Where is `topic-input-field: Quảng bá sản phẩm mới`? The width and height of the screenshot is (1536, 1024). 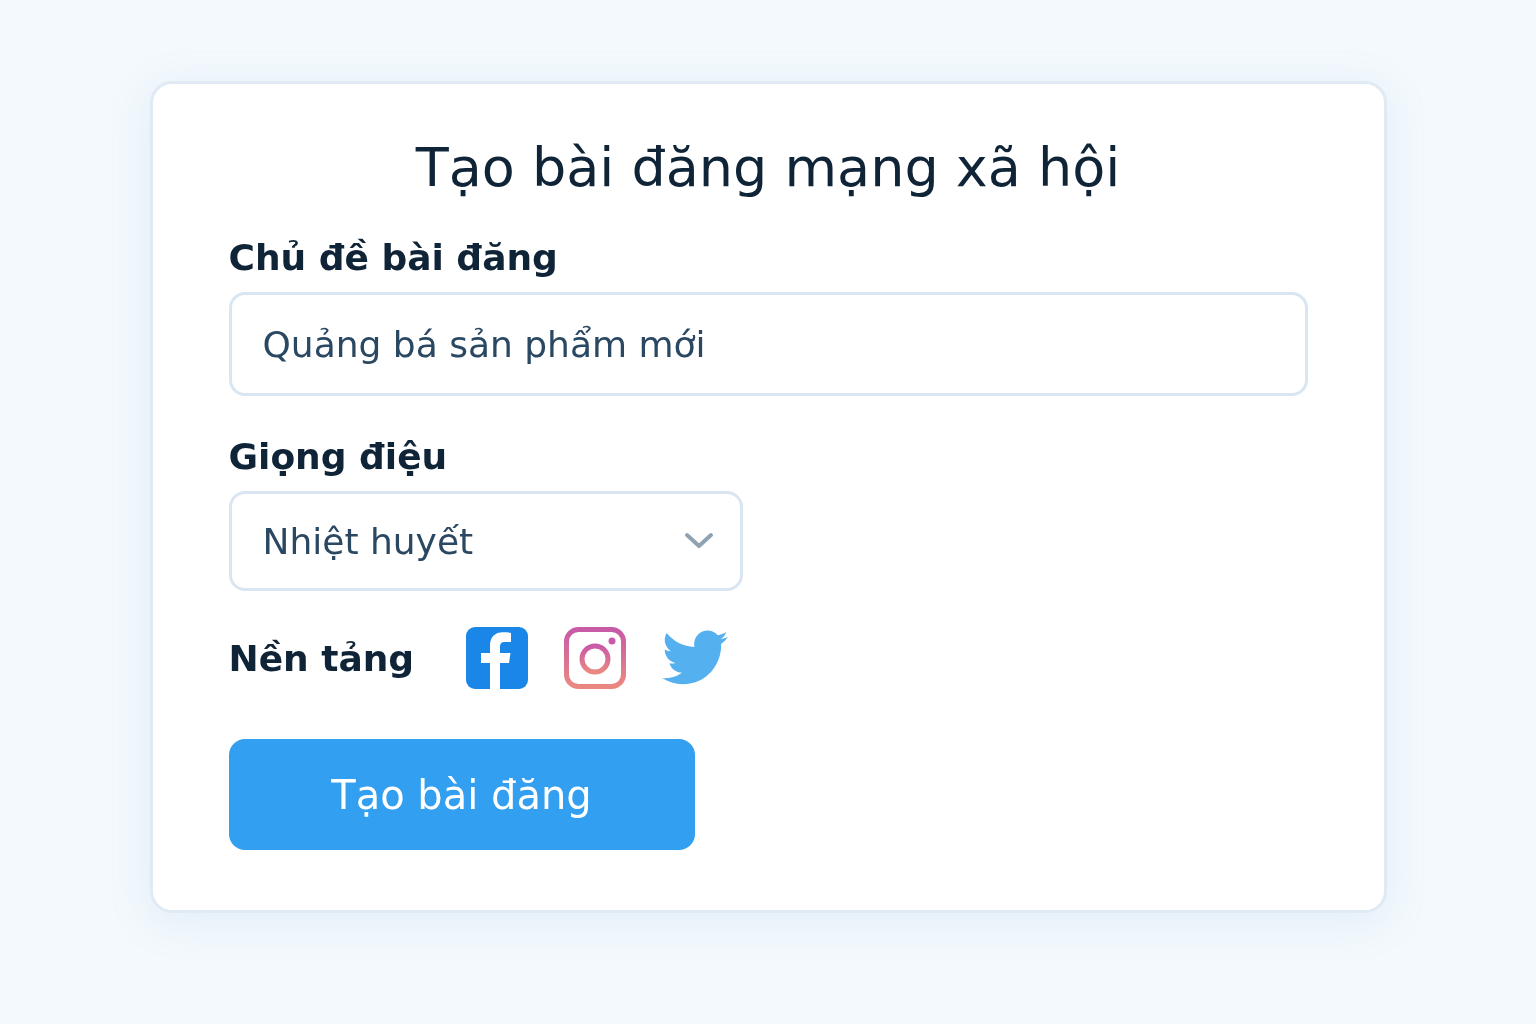
topic-input-field: Quảng bá sản phẩm mới is located at coordinates (768, 344).